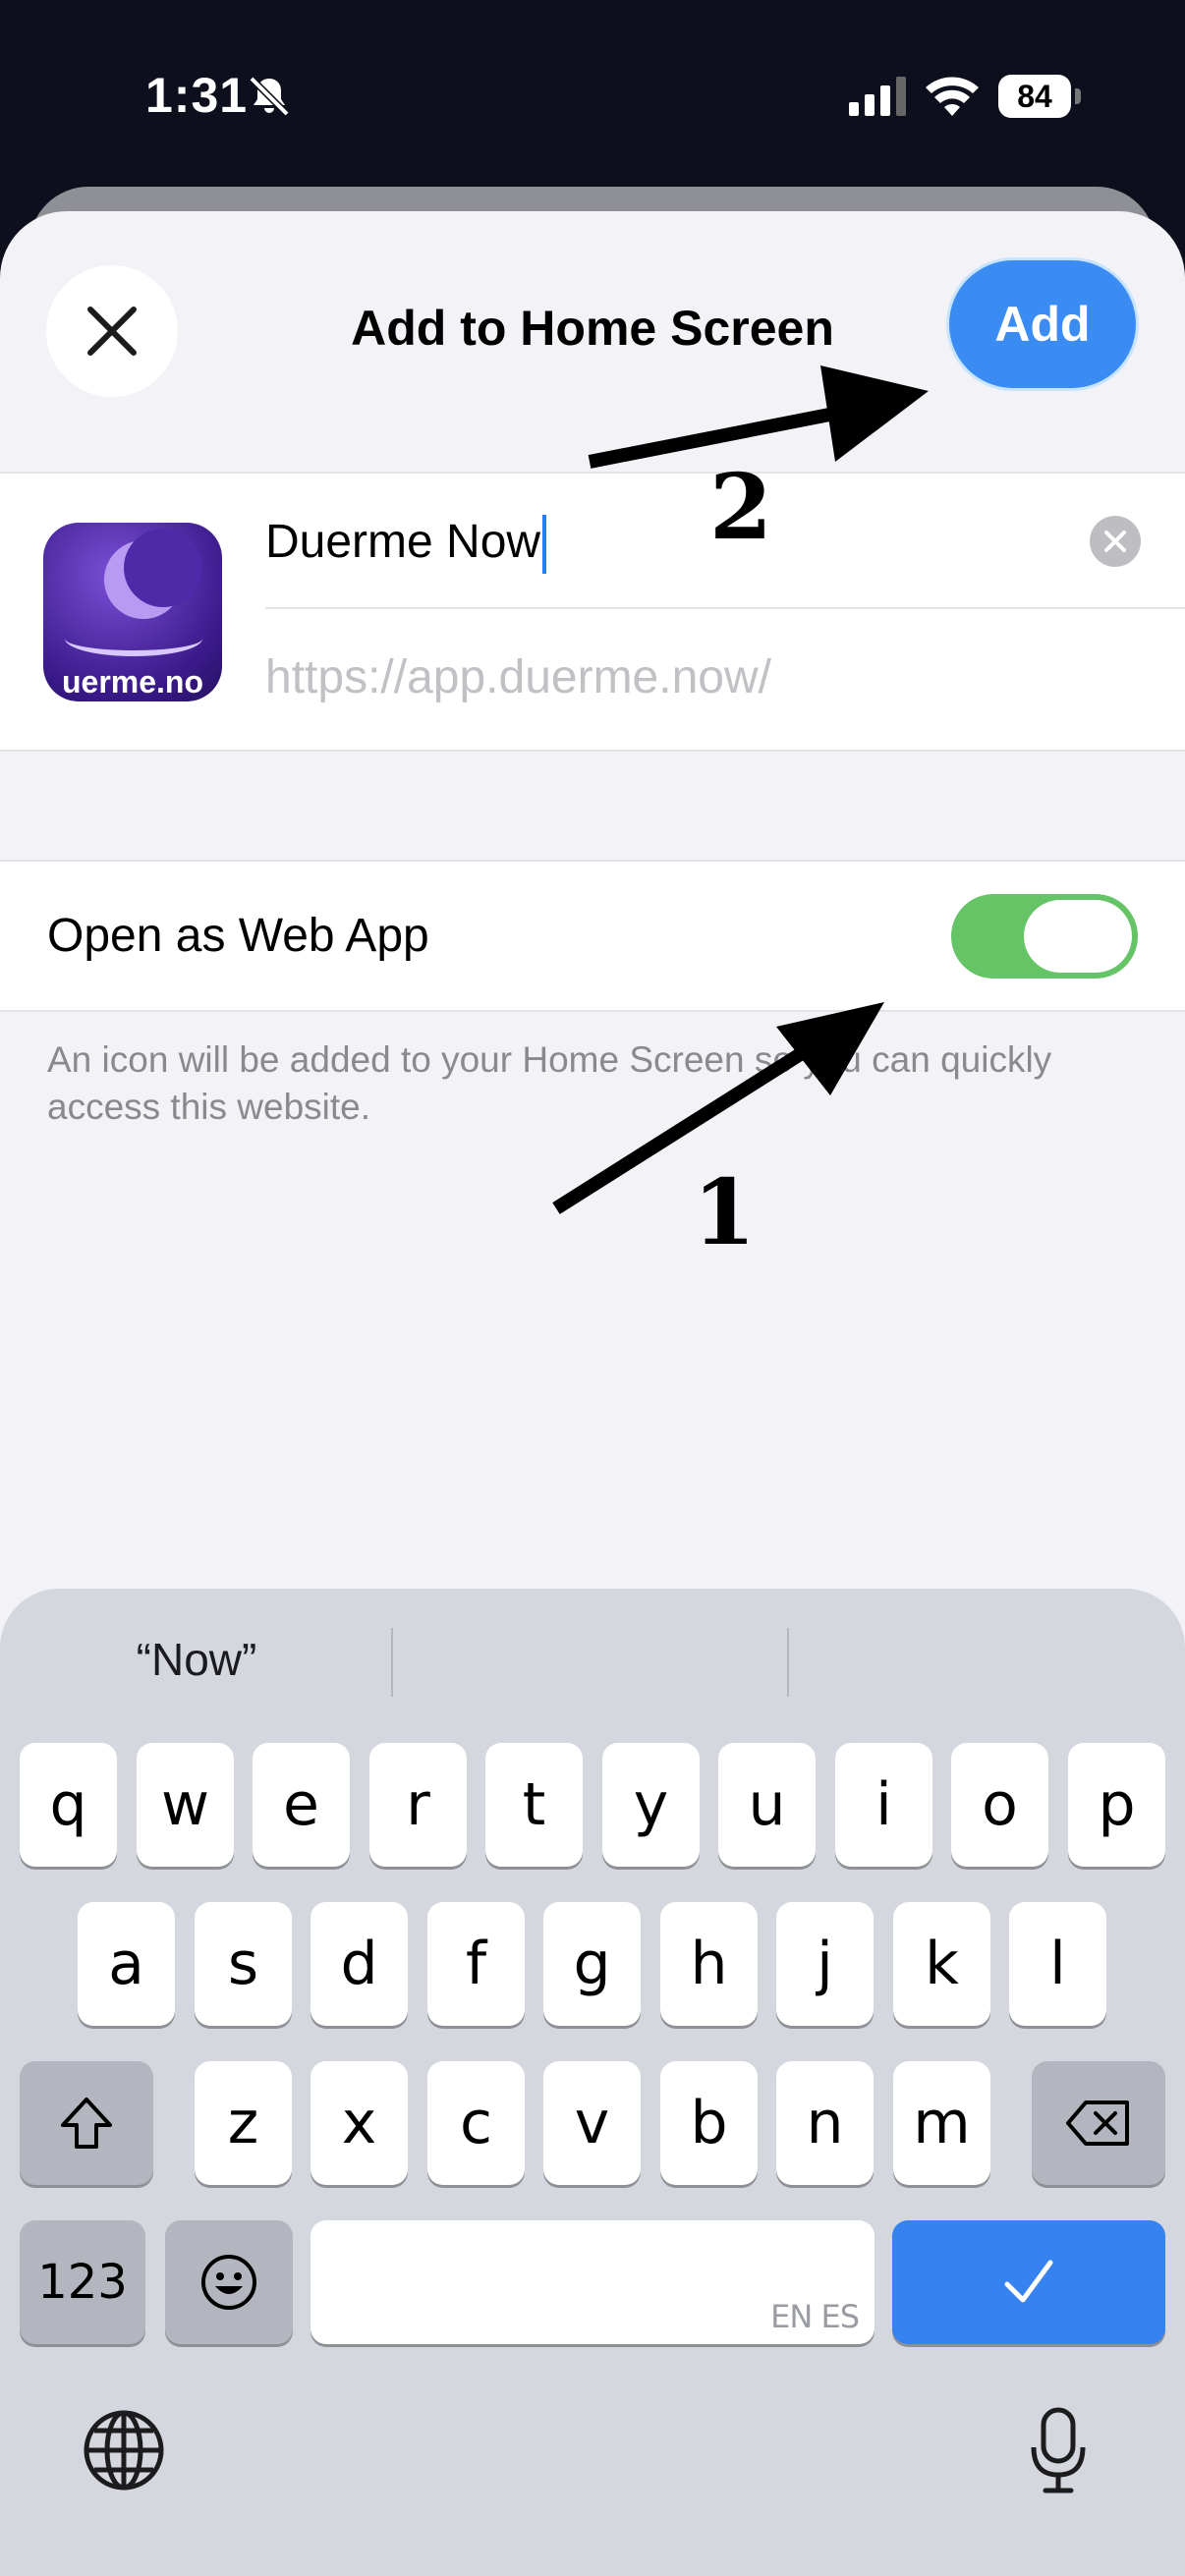 The image size is (1185, 2576). I want to click on key-y: y, so click(651, 1805).